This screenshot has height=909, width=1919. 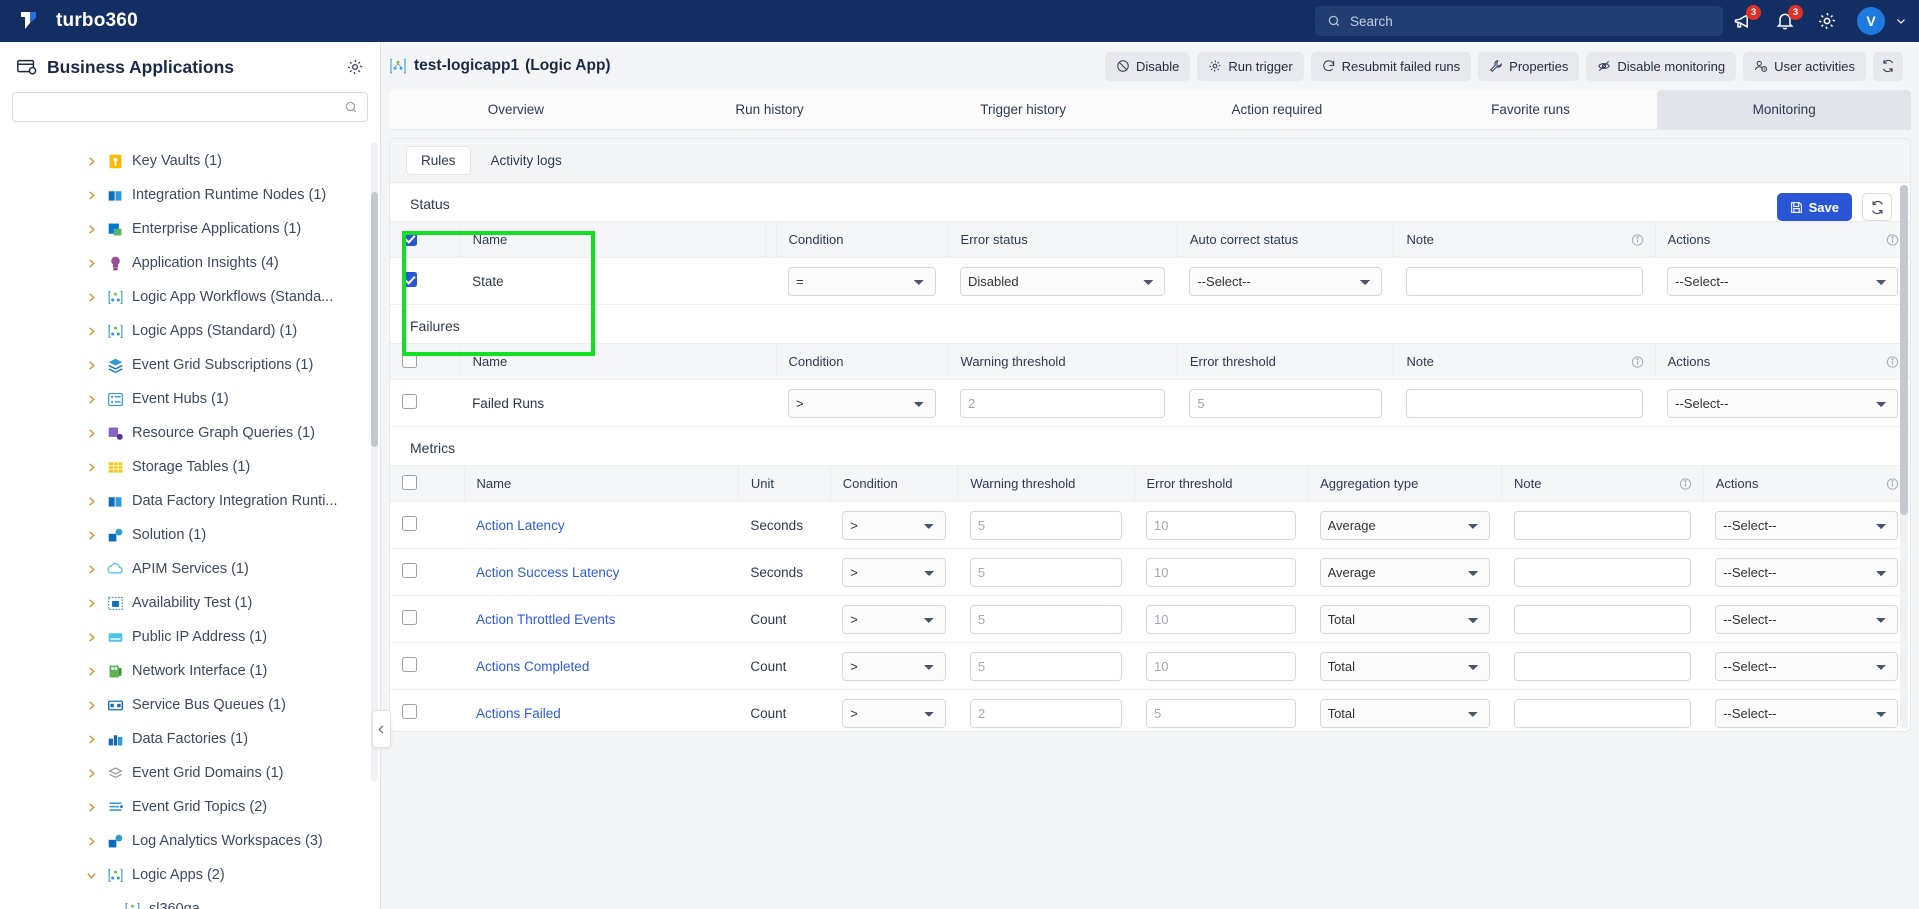 What do you see at coordinates (190, 331) in the screenshot?
I see `tree-item: Logic Apps (Standard) (1)` at bounding box center [190, 331].